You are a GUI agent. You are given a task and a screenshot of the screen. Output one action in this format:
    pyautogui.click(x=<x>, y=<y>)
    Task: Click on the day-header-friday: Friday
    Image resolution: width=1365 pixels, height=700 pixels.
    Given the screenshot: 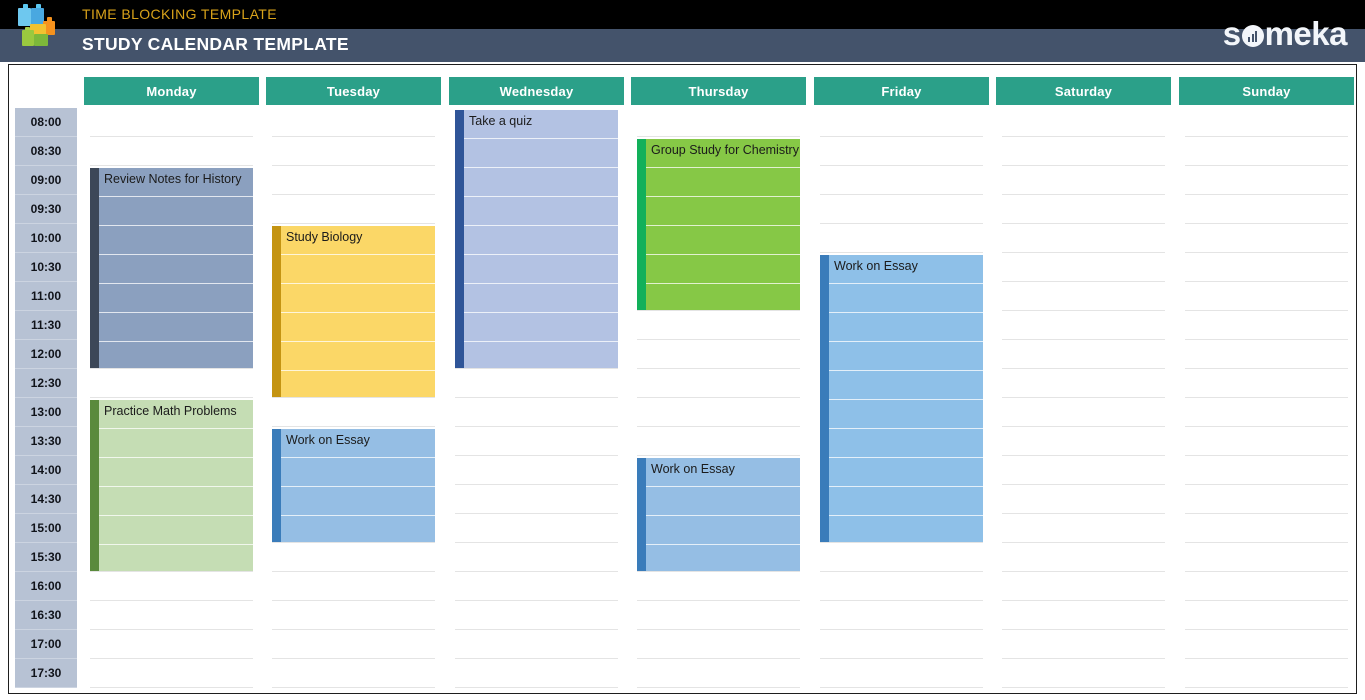 What is the action you would take?
    pyautogui.click(x=901, y=91)
    